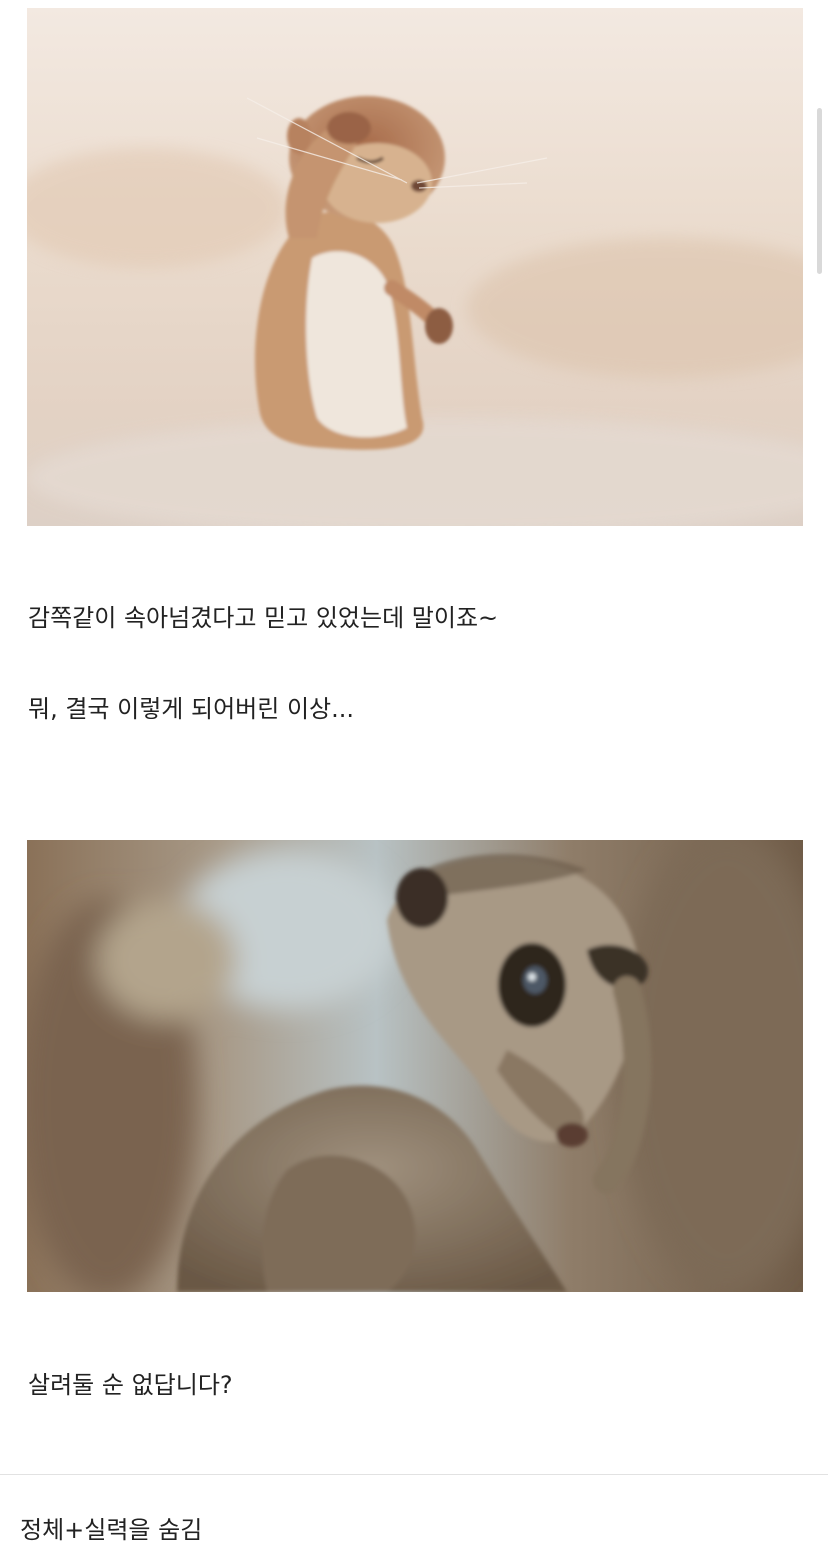  What do you see at coordinates (263, 618) in the screenshot?
I see `post-text-line-1: 감쪽같이 속아넘겼다고 믿고 있었는데 말이죠~` at bounding box center [263, 618].